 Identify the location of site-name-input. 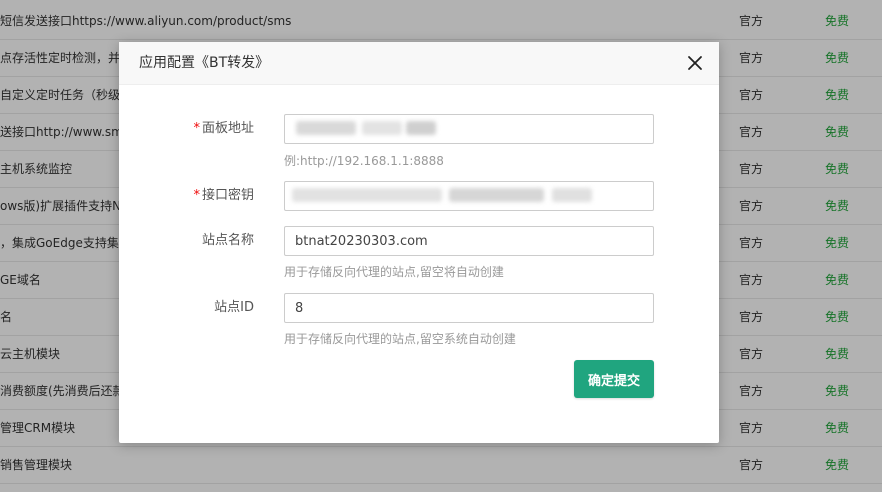
(469, 241).